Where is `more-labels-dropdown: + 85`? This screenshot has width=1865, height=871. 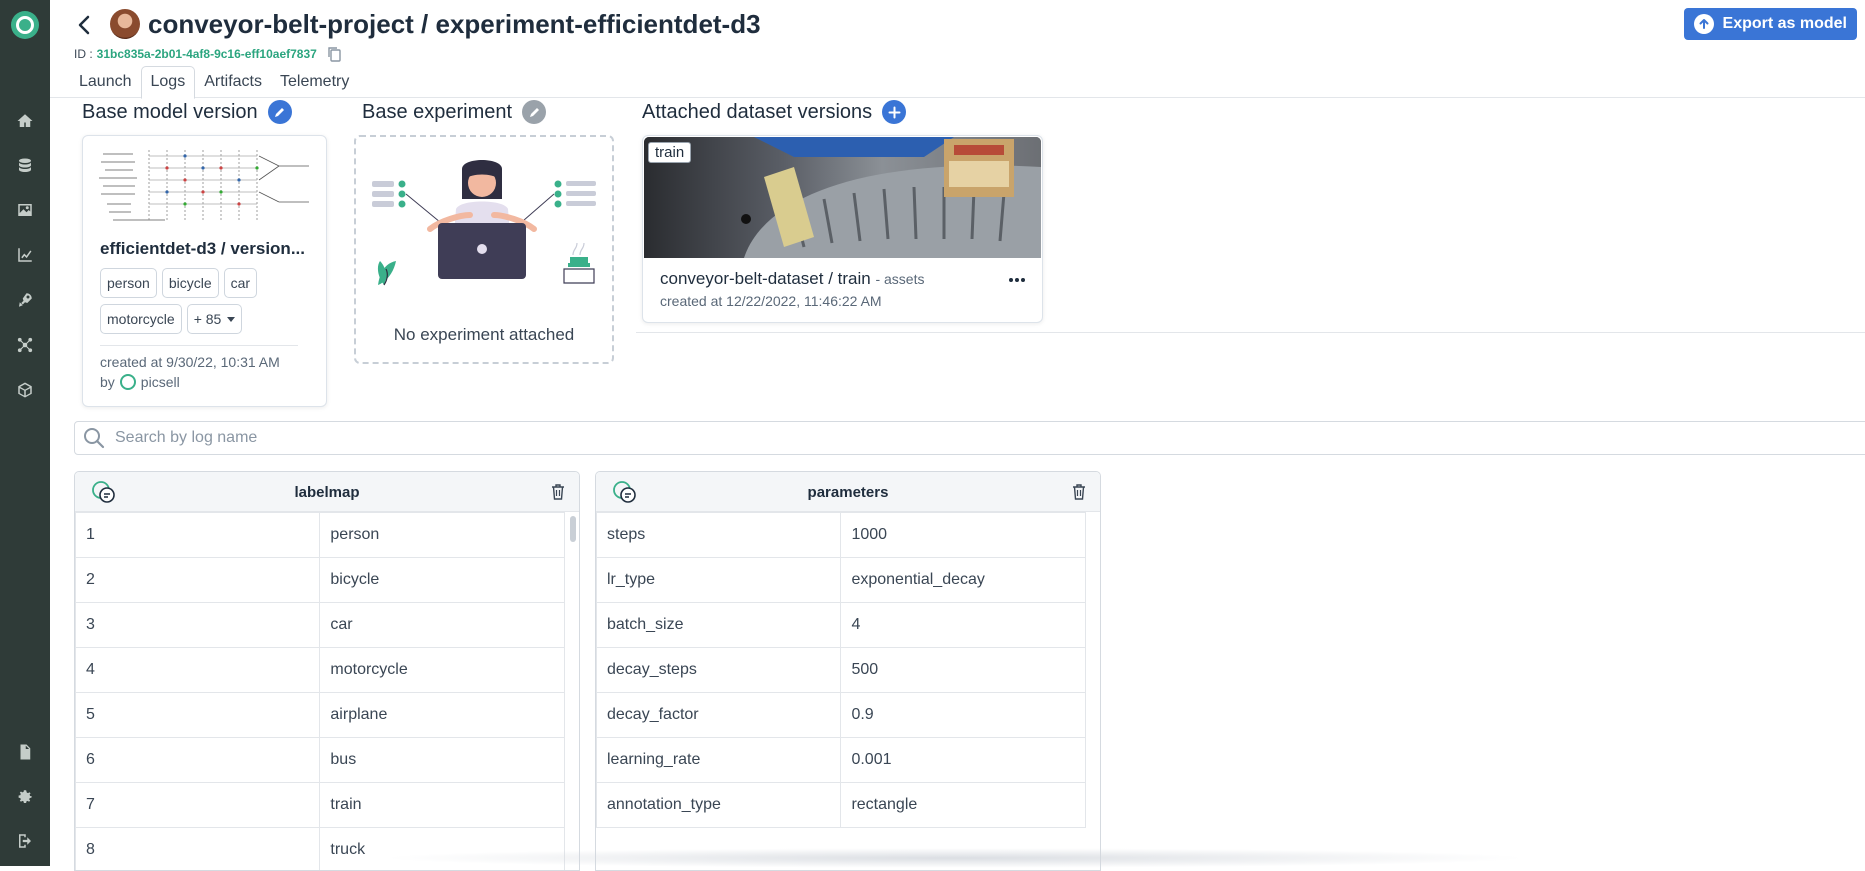 more-labels-dropdown: + 85 is located at coordinates (215, 319).